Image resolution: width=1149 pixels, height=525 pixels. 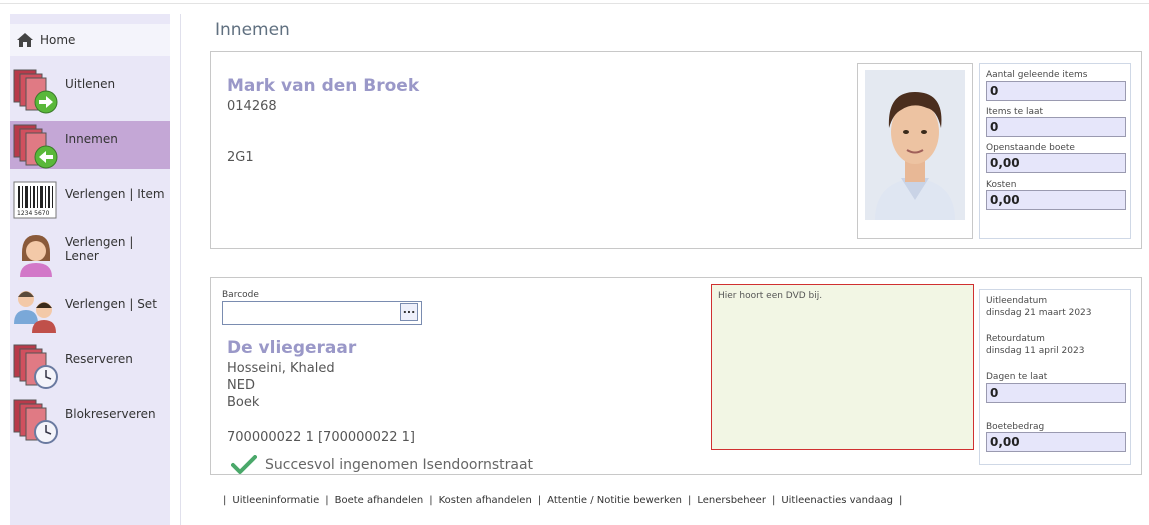 What do you see at coordinates (1030, 148) in the screenshot?
I see `open-fine-label: Openstaande boete` at bounding box center [1030, 148].